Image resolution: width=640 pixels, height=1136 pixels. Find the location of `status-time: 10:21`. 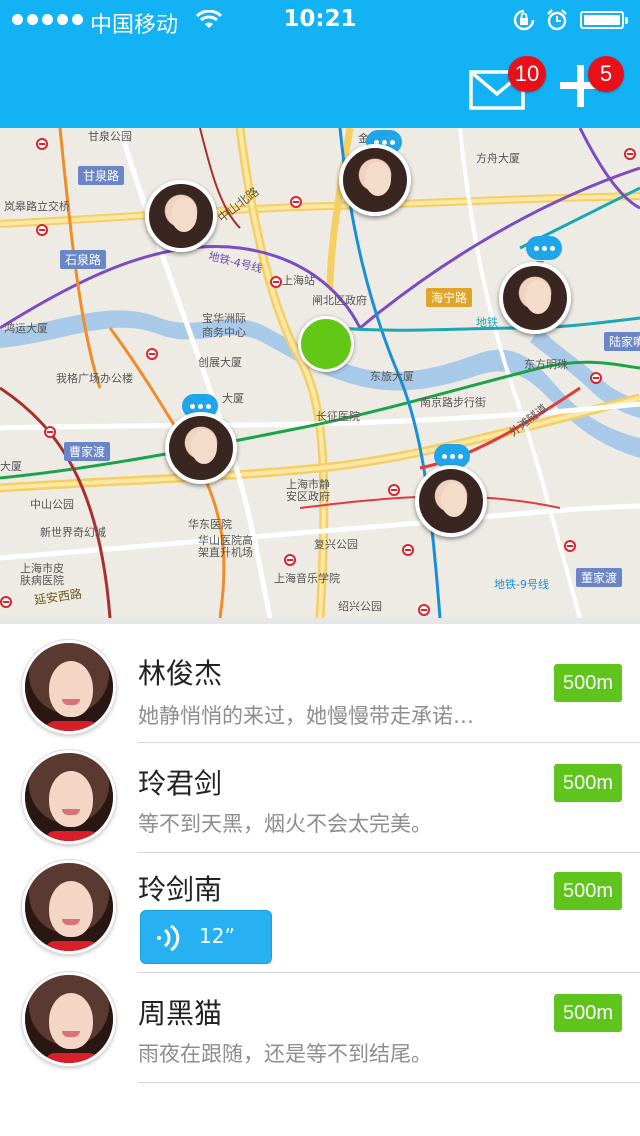

status-time: 10:21 is located at coordinates (320, 19).